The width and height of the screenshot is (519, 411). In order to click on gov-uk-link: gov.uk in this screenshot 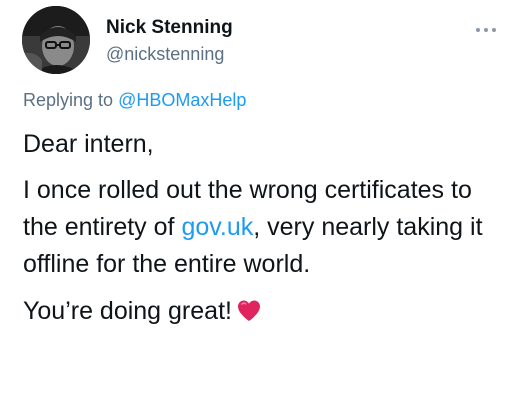, I will do `click(217, 227)`.